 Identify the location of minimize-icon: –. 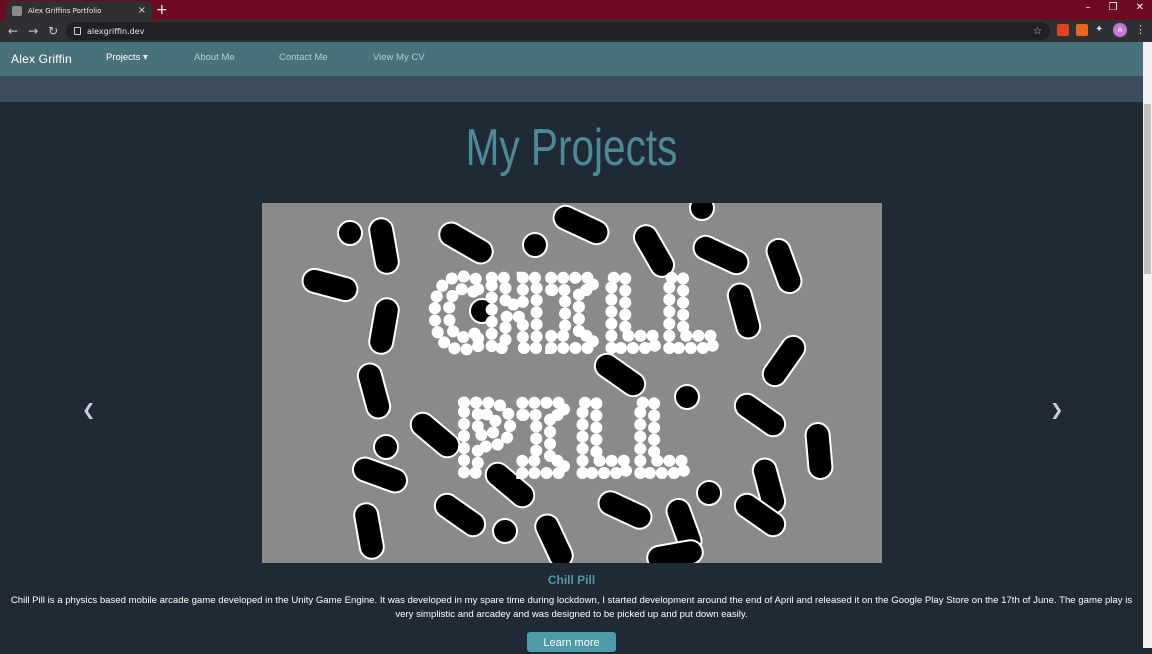
(1088, 7).